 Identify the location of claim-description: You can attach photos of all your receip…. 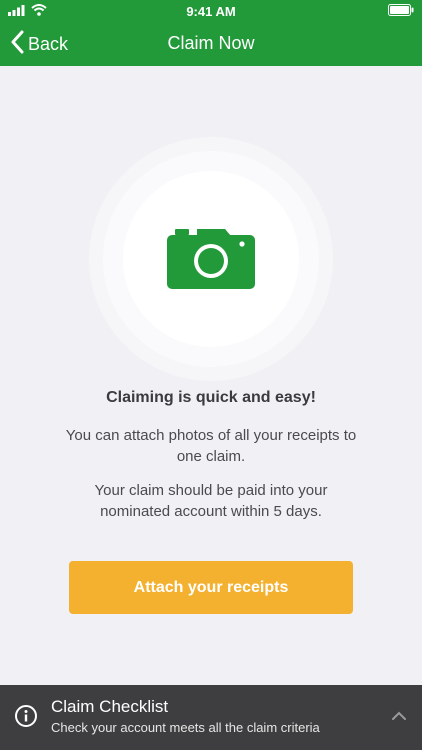
(211, 446).